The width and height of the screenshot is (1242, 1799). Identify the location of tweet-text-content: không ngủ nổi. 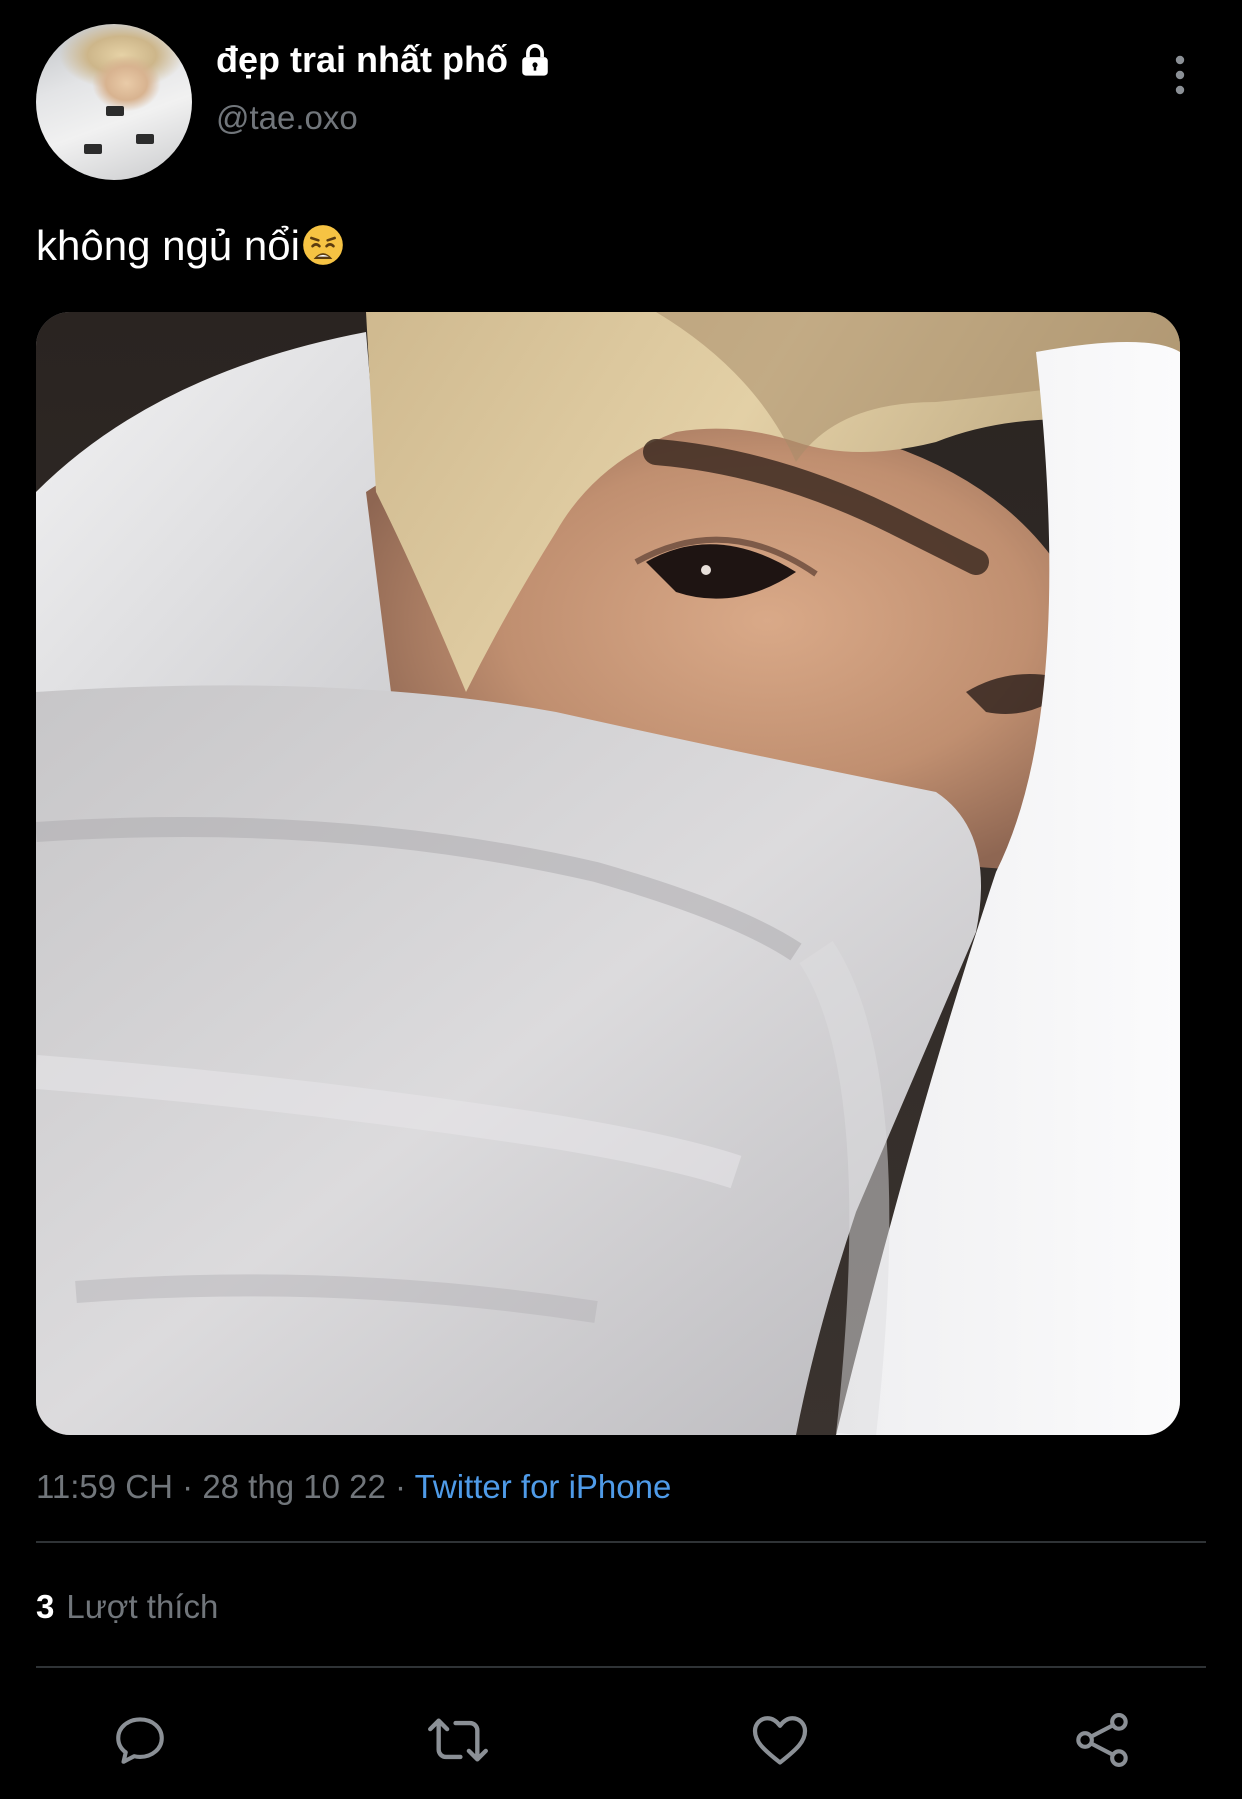
(168, 245).